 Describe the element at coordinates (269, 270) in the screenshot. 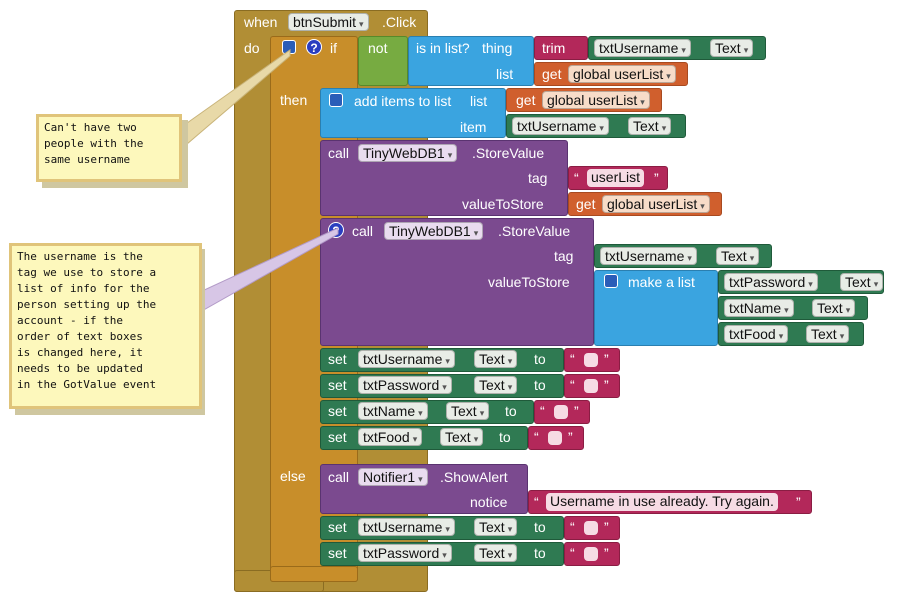

I see `comment-pointer-two` at that location.